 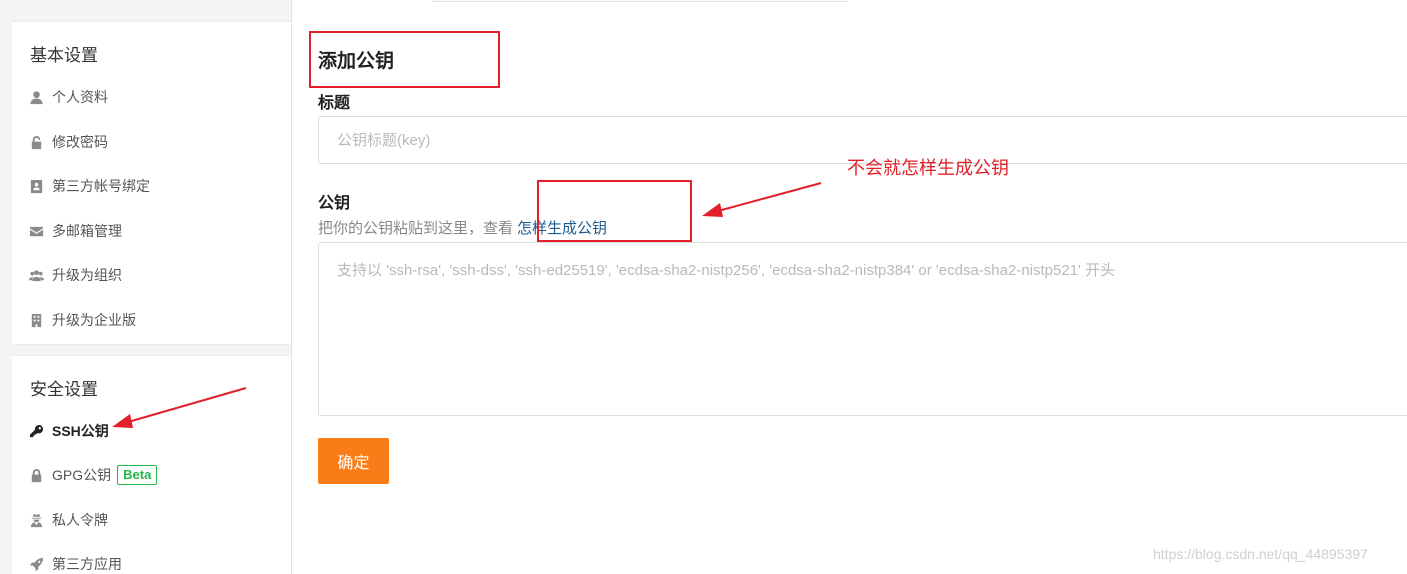 I want to click on sidebar-item-label: 升级为企业版, so click(x=94, y=320).